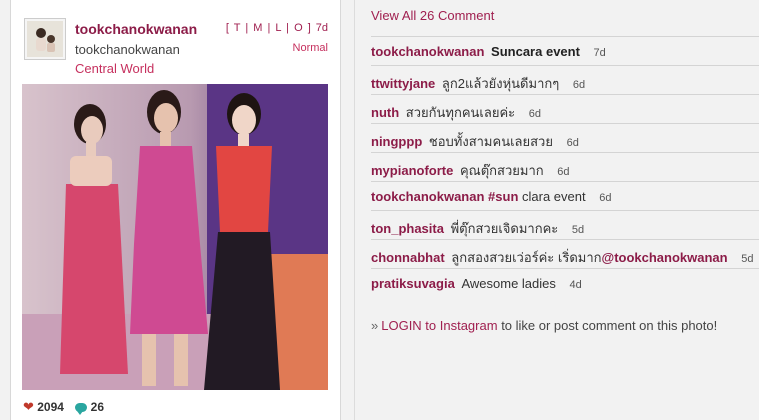 The width and height of the screenshot is (759, 420). What do you see at coordinates (321, 28) in the screenshot?
I see `post-age: 7d` at bounding box center [321, 28].